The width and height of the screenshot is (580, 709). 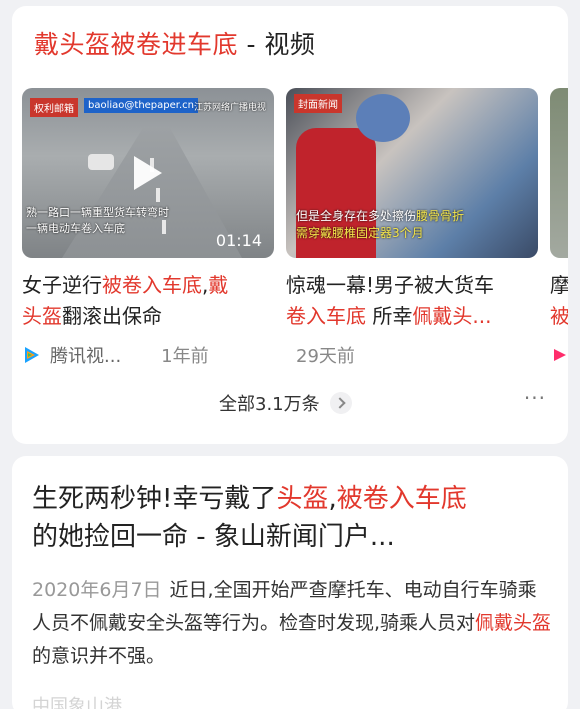 I want to click on thumb-caption: 熟一路口一辆重型货车转弯时, so click(x=97, y=212).